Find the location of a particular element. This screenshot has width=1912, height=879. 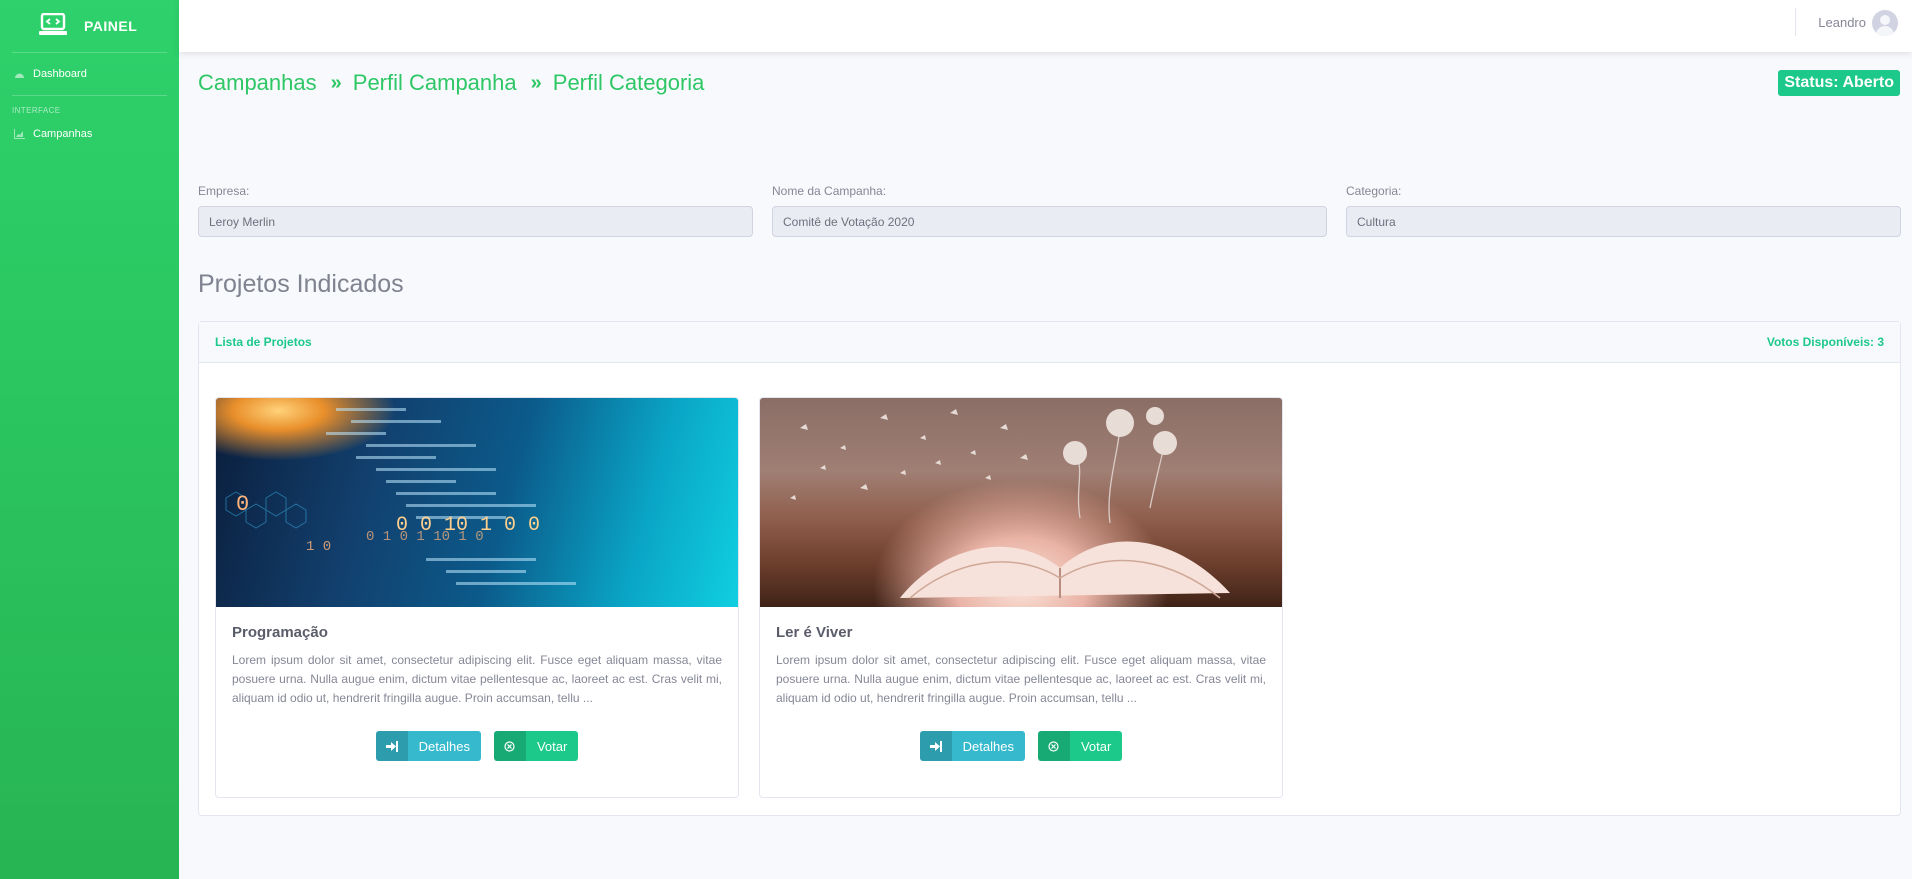

user-name: Leandro is located at coordinates (1842, 22).